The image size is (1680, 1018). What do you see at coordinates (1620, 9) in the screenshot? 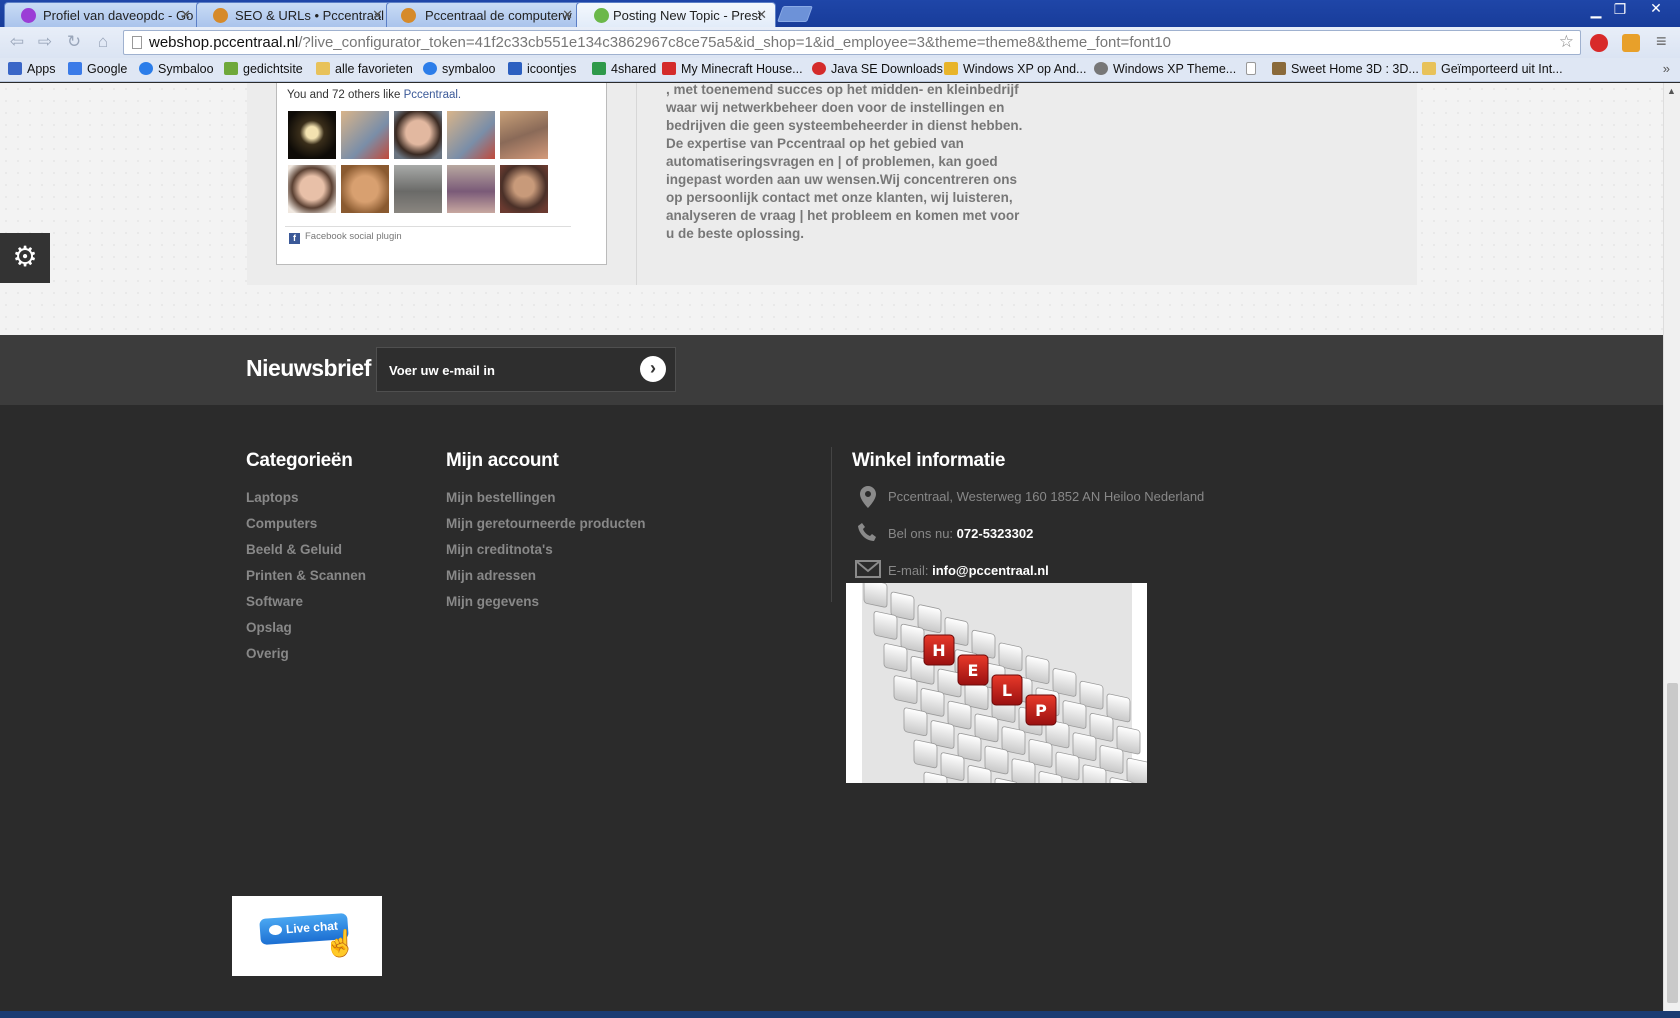
I see `restore-icon: ❐` at bounding box center [1620, 9].